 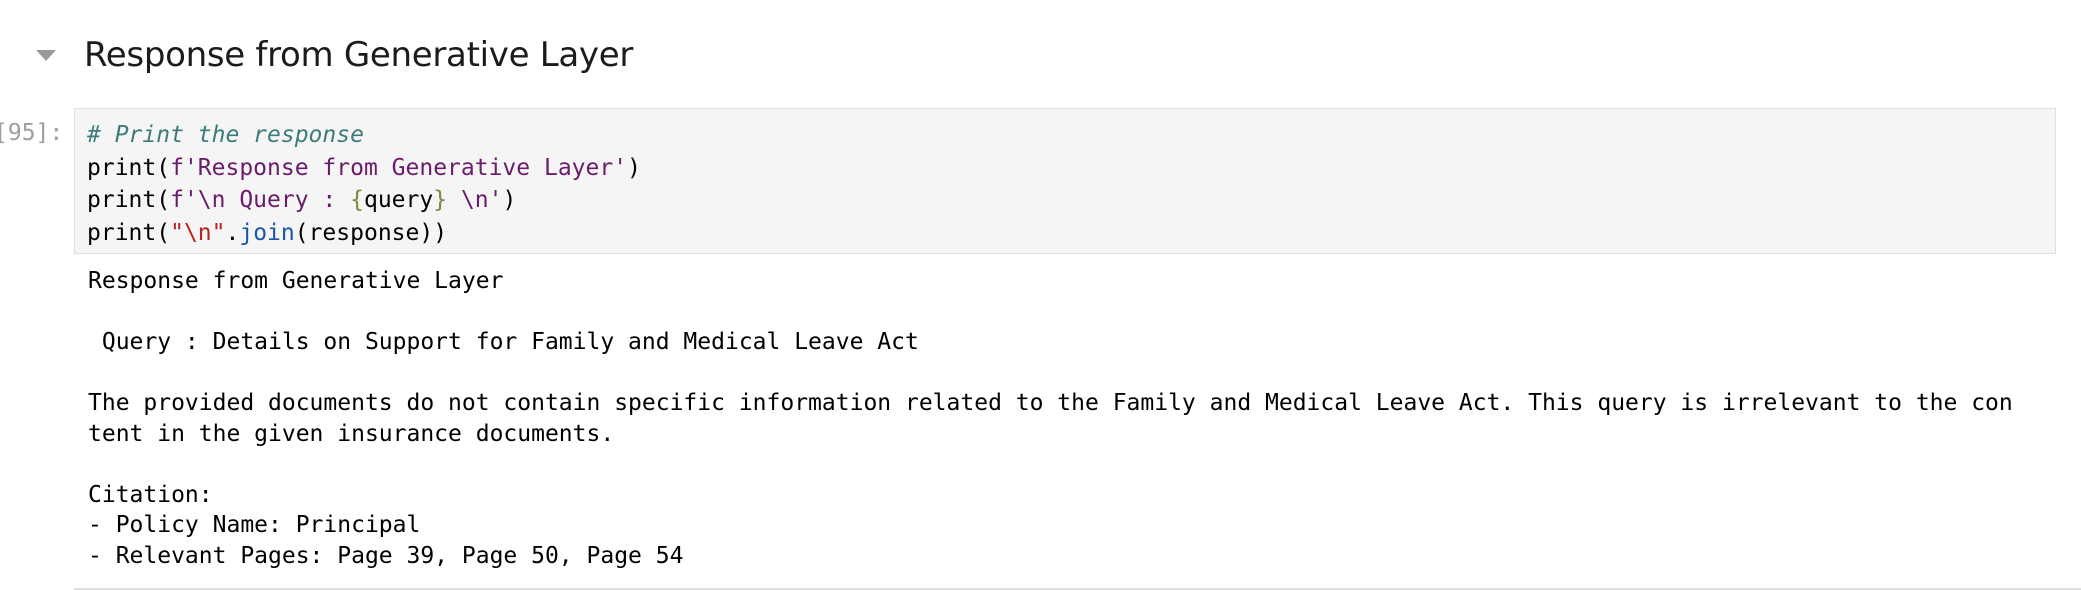 What do you see at coordinates (254, 525) in the screenshot?
I see `output-line: - Policy Name: Principal` at bounding box center [254, 525].